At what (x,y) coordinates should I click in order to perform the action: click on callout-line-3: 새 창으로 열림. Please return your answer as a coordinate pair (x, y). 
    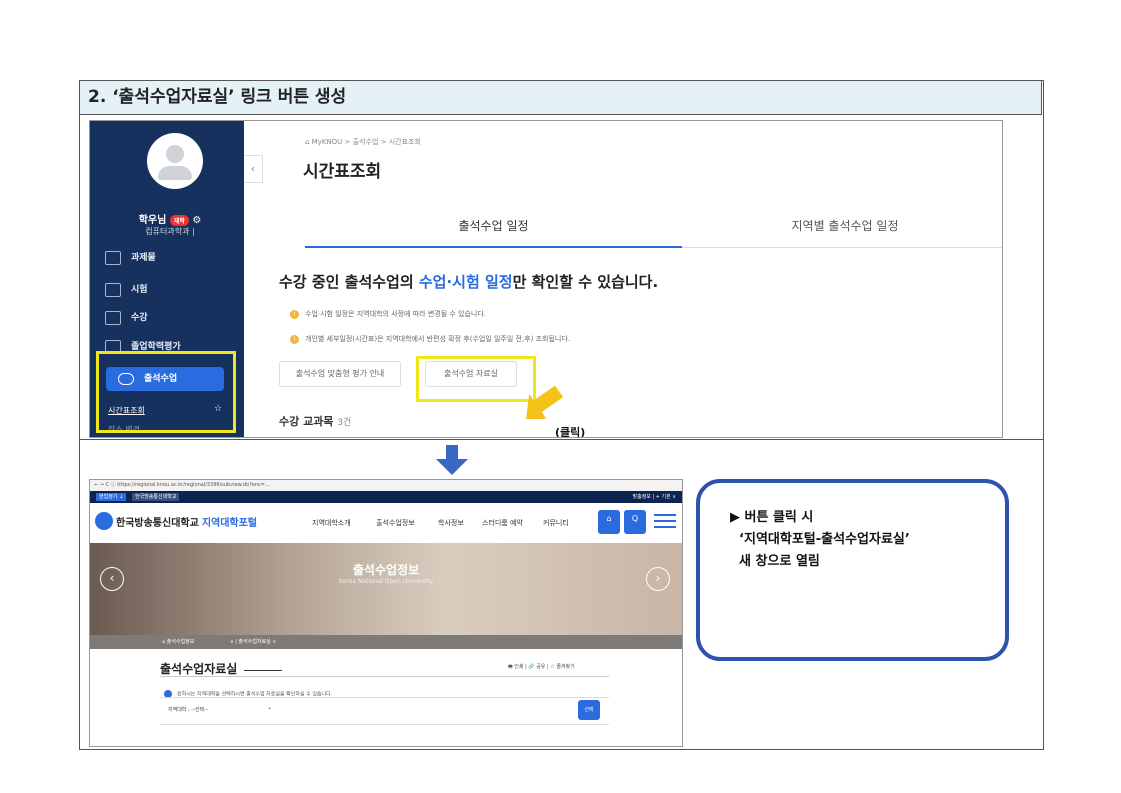
    Looking at the image, I should click on (775, 561).